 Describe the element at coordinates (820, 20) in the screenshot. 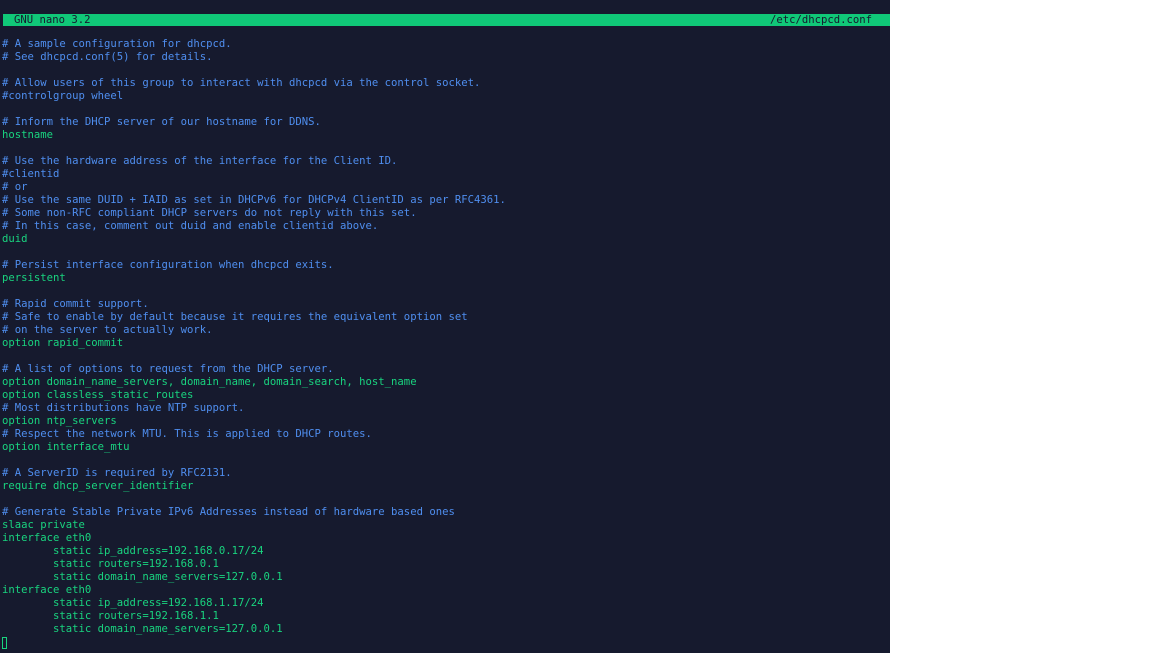

I see `file-path-label: /etc/dhcpcd.conf` at that location.